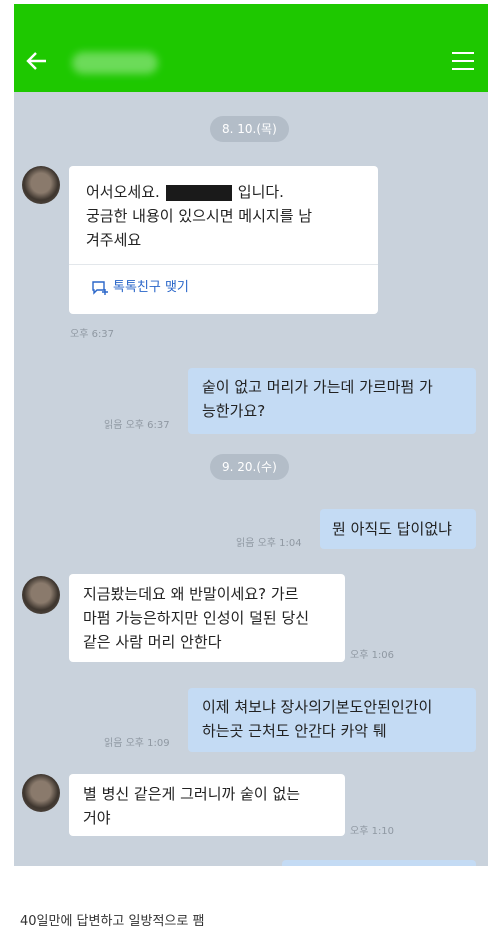  What do you see at coordinates (151, 287) in the screenshot?
I see `add-friend-label: 톡톡친구 맺기` at bounding box center [151, 287].